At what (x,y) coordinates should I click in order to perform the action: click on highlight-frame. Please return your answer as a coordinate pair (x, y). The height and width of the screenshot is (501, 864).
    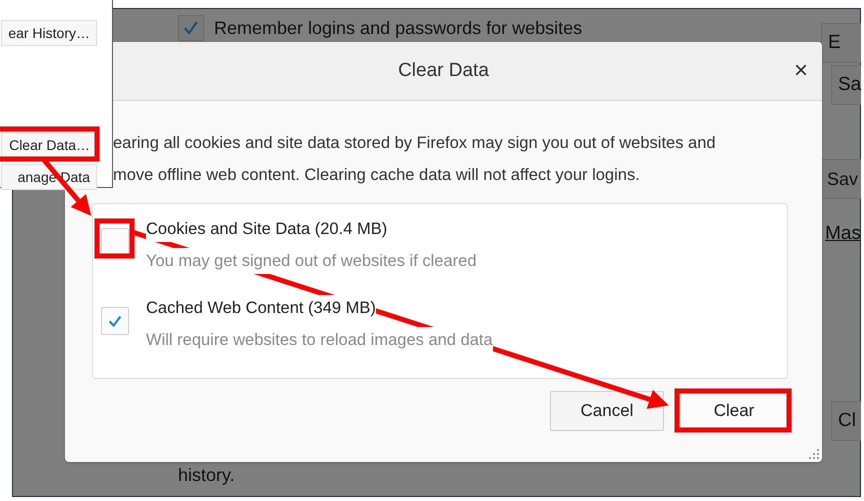
    Looking at the image, I should click on (114, 238).